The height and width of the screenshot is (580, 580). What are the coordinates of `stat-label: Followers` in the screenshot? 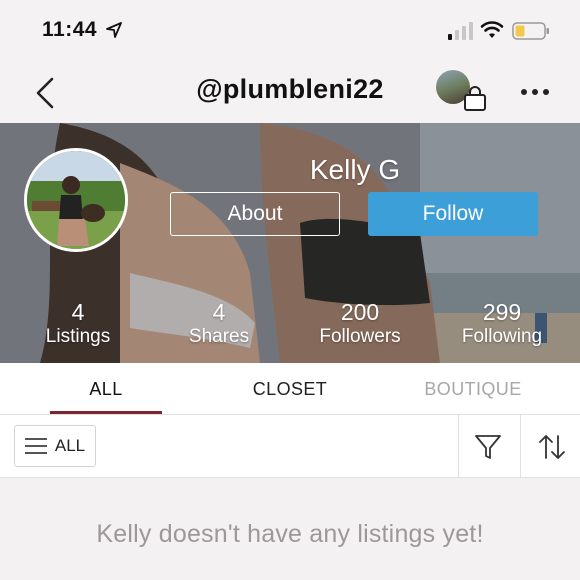 It's located at (360, 336).